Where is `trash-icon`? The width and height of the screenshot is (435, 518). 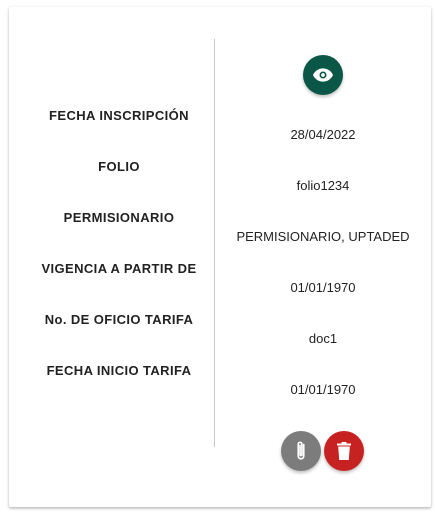
trash-icon is located at coordinates (344, 451).